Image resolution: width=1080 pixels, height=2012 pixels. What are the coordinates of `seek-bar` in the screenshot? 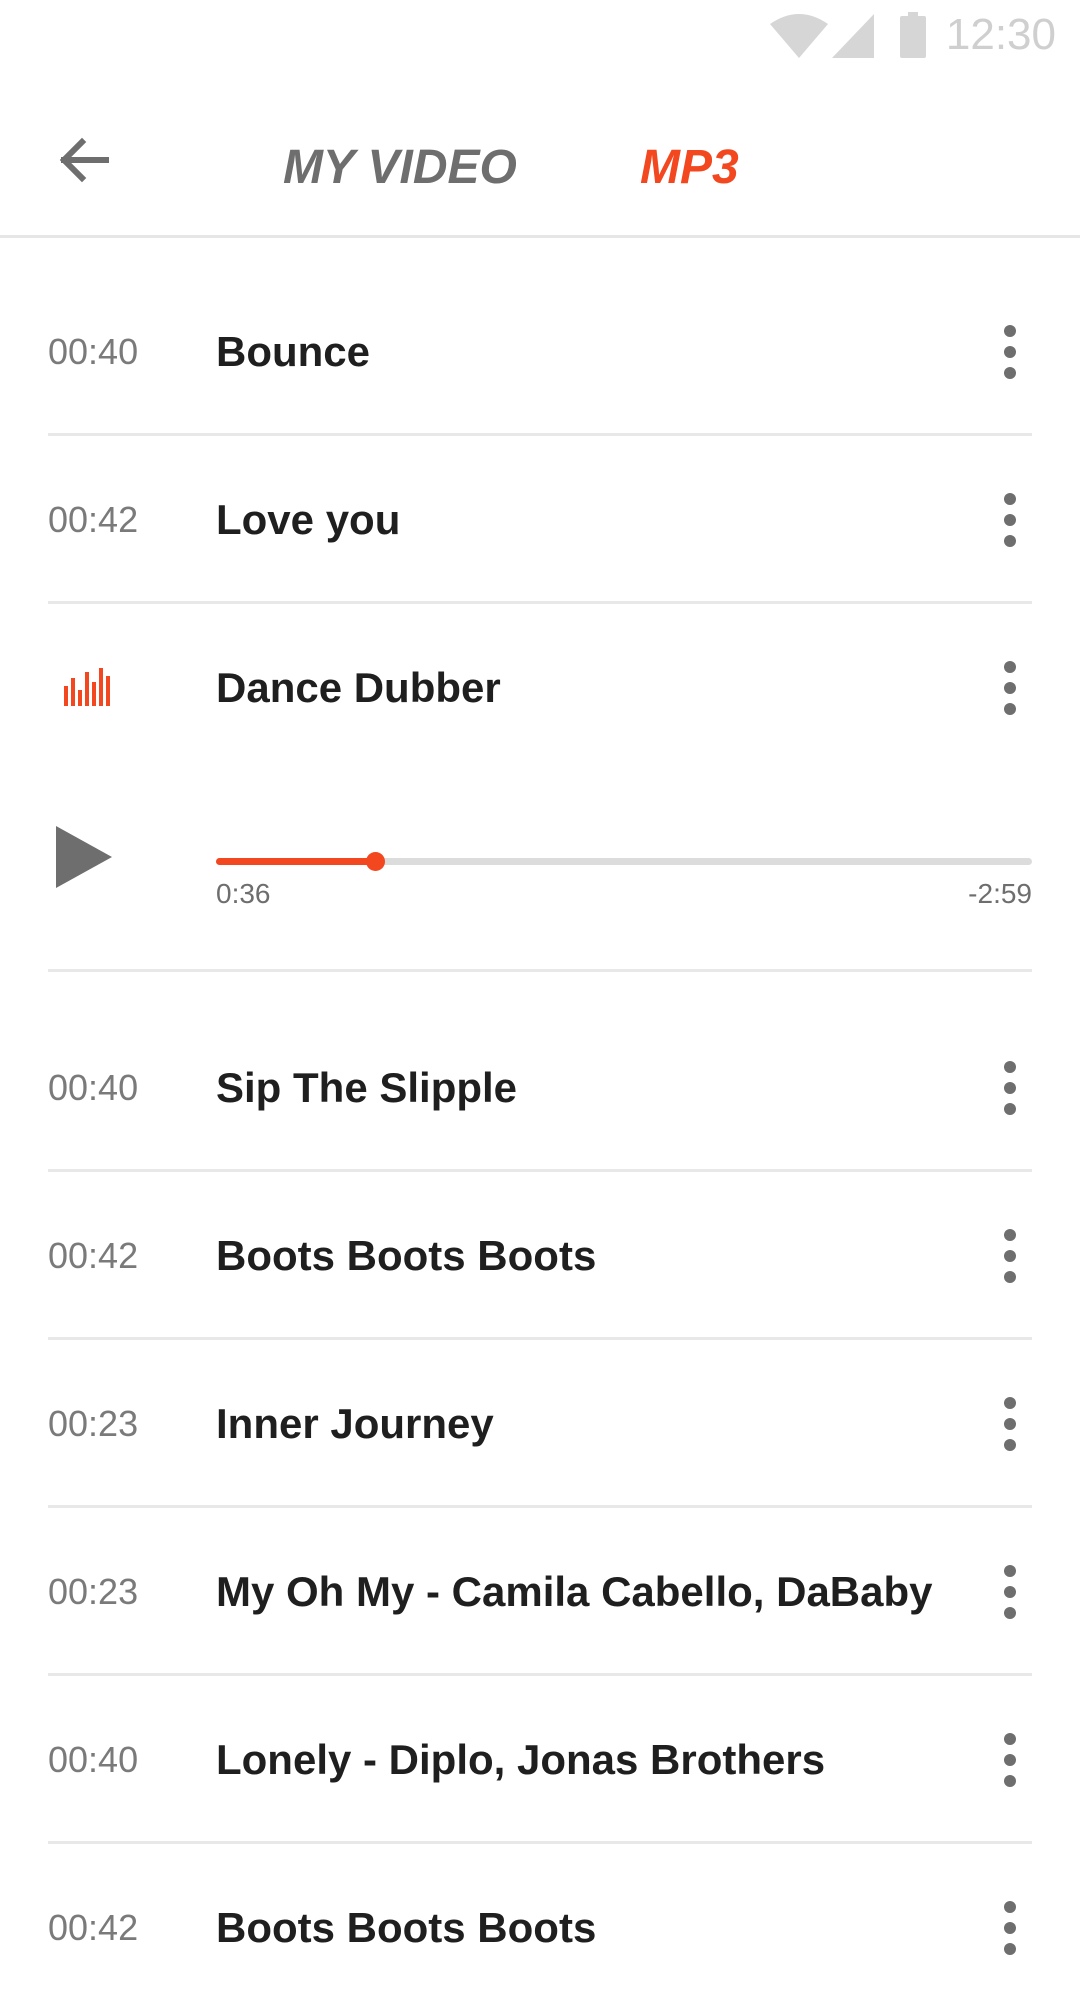 It's located at (624, 861).